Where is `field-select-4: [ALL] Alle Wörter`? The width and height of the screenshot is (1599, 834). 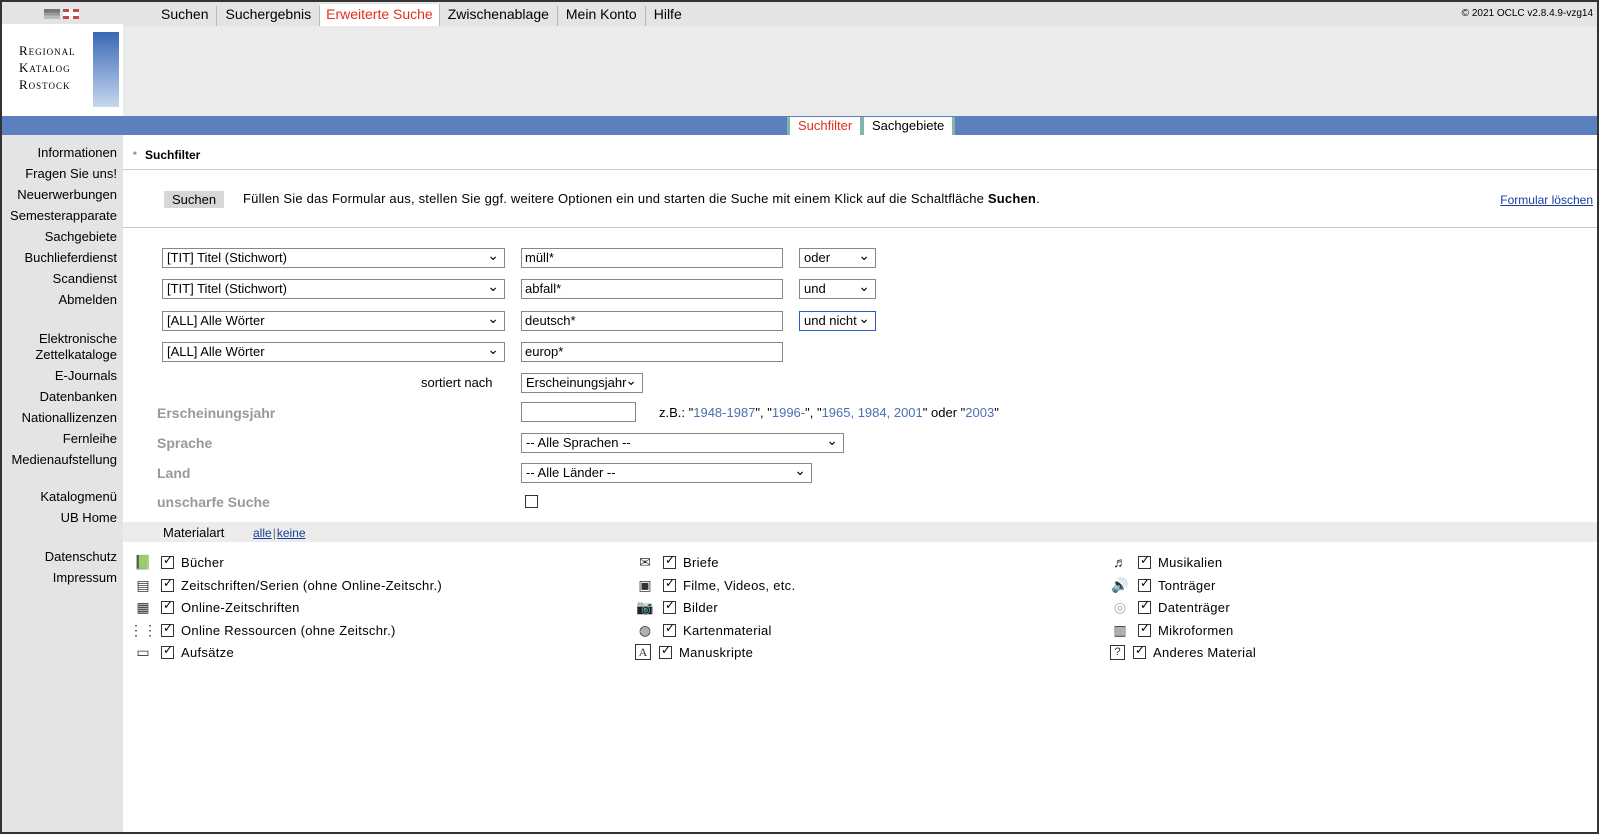 field-select-4: [ALL] Alle Wörter is located at coordinates (333, 351).